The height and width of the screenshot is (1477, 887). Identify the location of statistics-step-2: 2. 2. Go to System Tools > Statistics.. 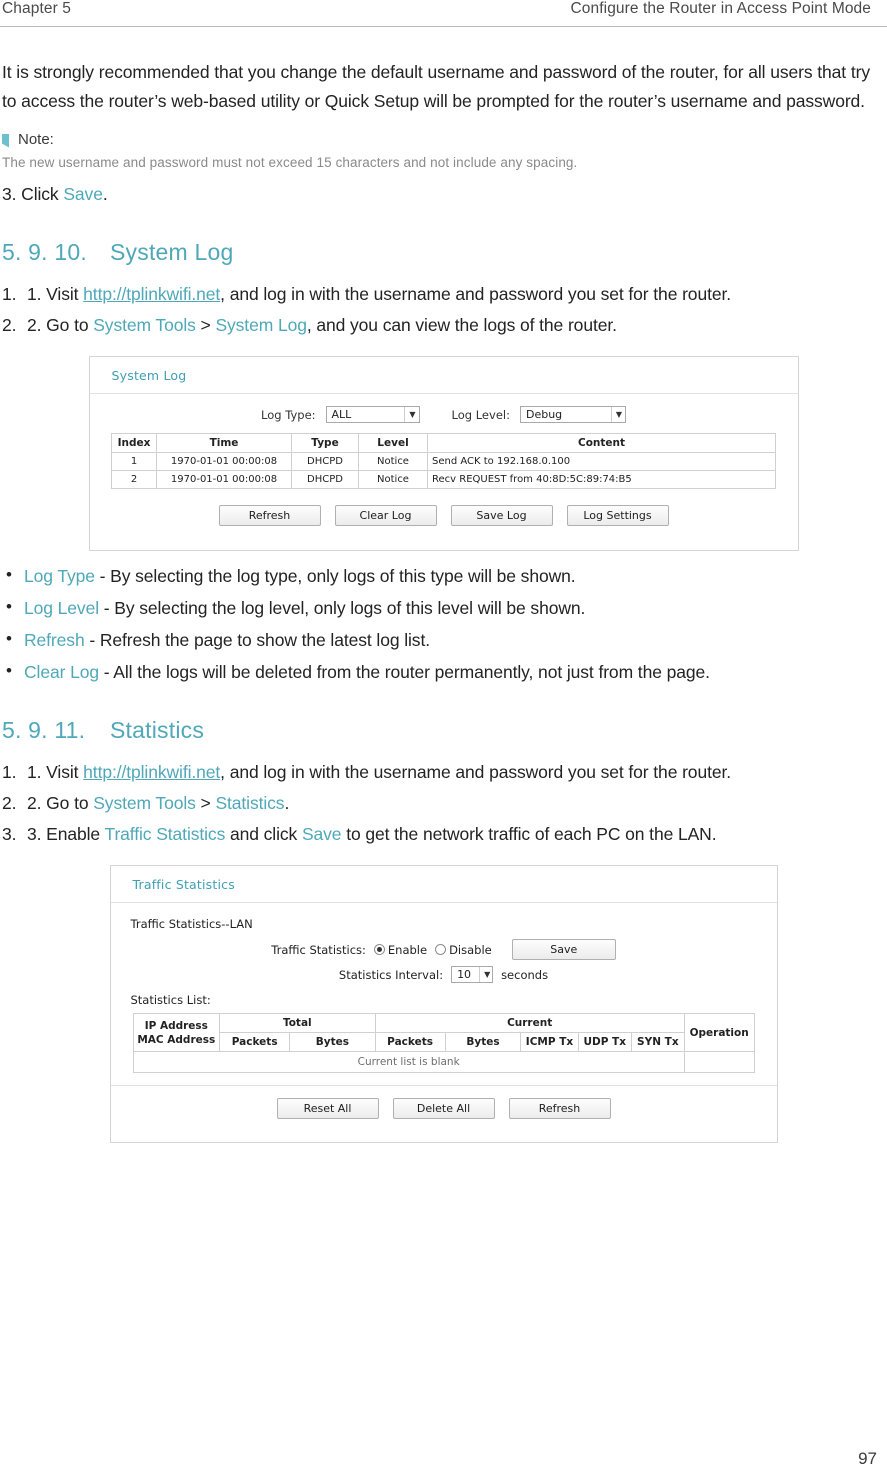
(146, 803).